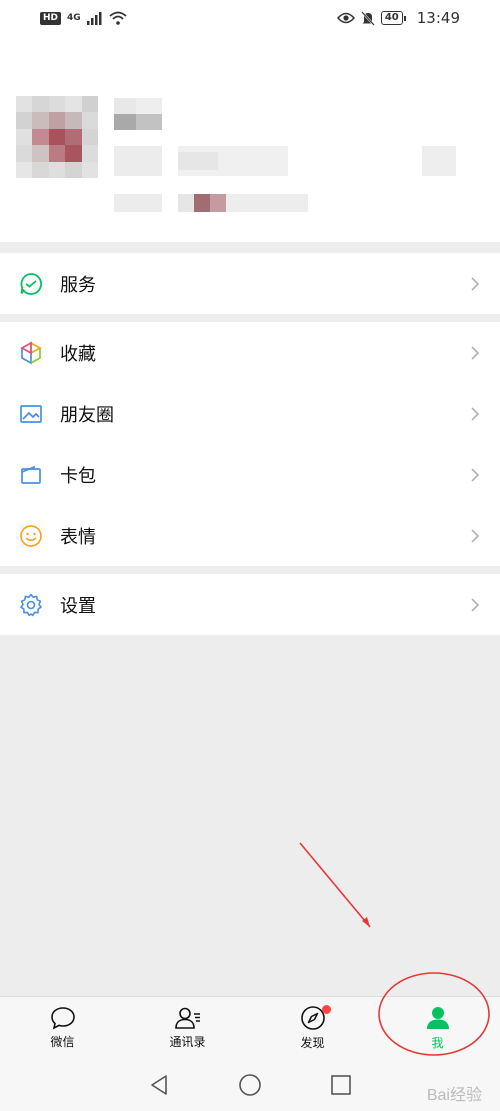 The image size is (500, 1111). Describe the element at coordinates (326, 1009) in the screenshot. I see `new-badge-dot` at that location.